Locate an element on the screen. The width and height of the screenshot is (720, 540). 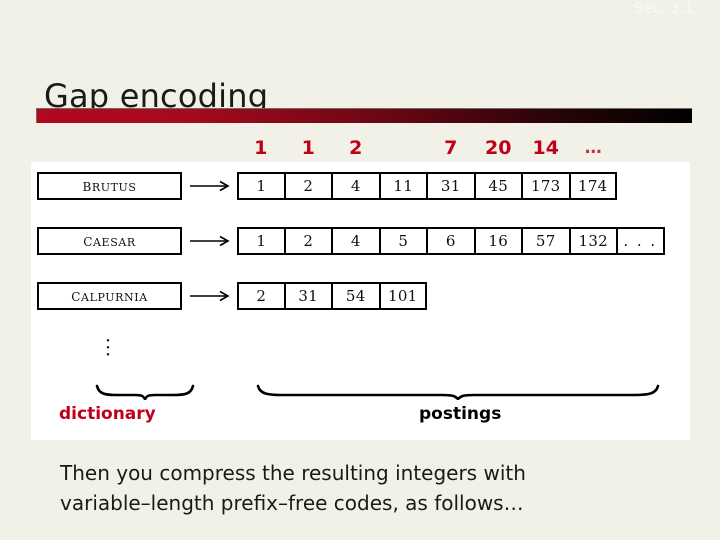
postings-label: postings is located at coordinates (460, 414).